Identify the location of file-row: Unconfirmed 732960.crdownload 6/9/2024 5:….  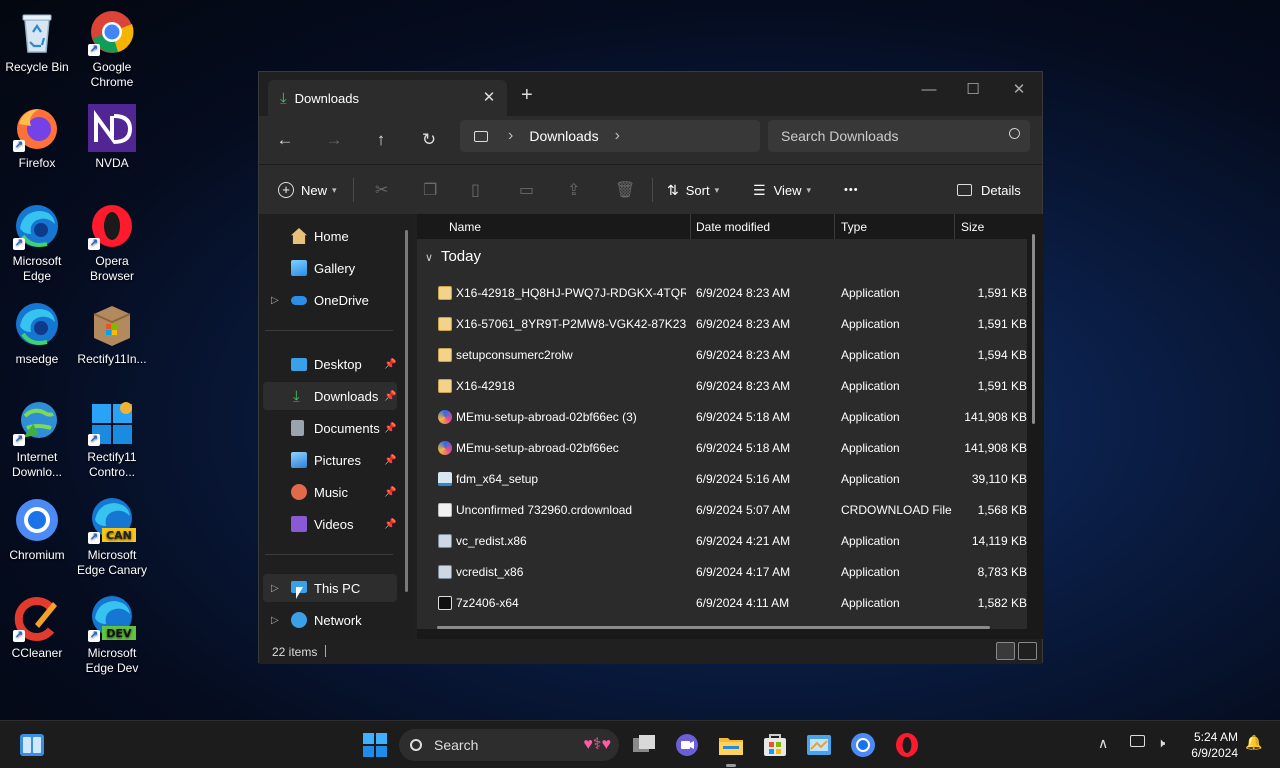
(722, 509).